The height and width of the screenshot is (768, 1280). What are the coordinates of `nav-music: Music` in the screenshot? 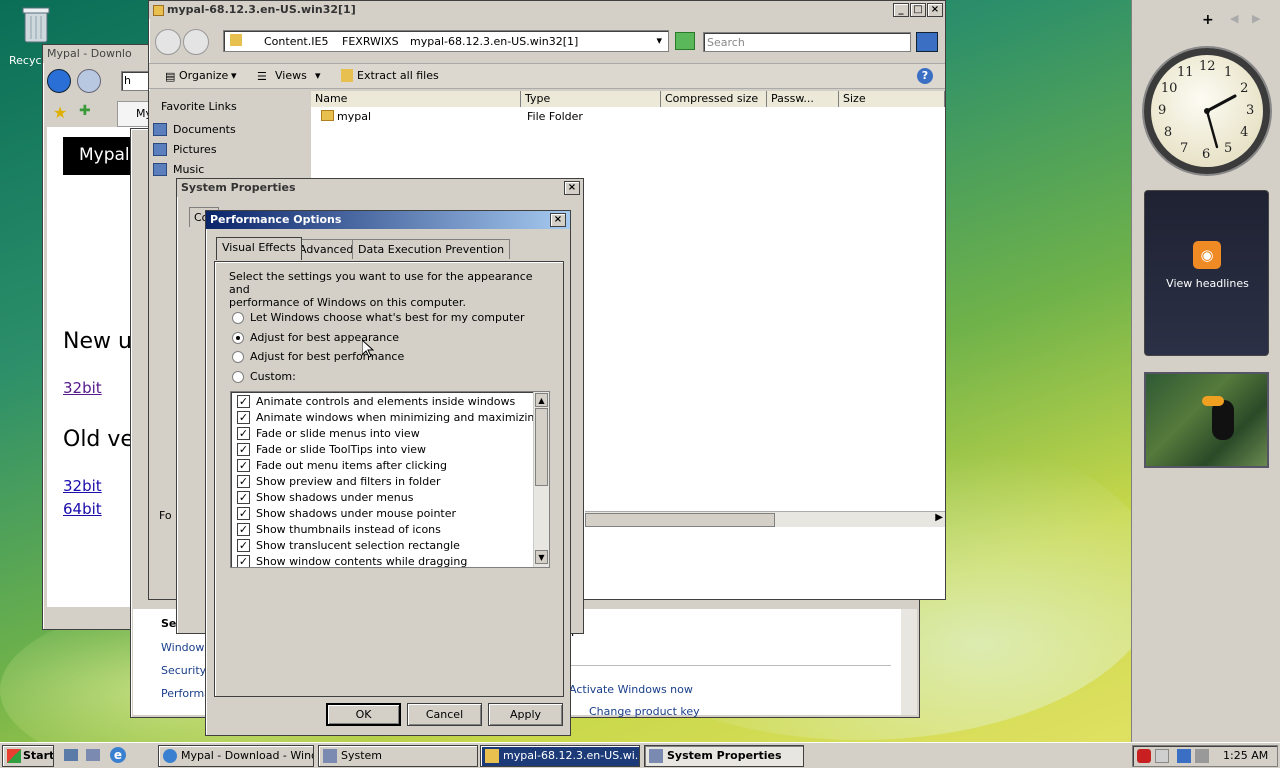 It's located at (188, 169).